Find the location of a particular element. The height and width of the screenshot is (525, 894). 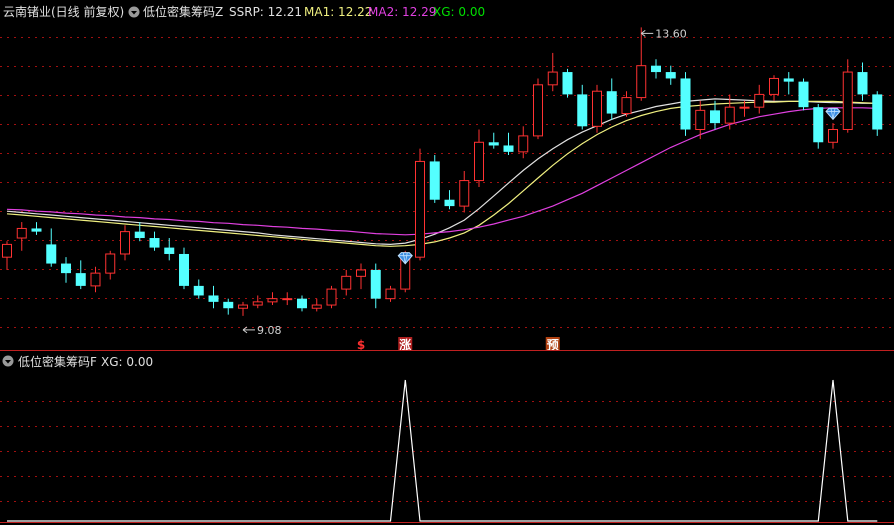

sub-indicator-name: 低位密集筹码F is located at coordinates (57, 361).